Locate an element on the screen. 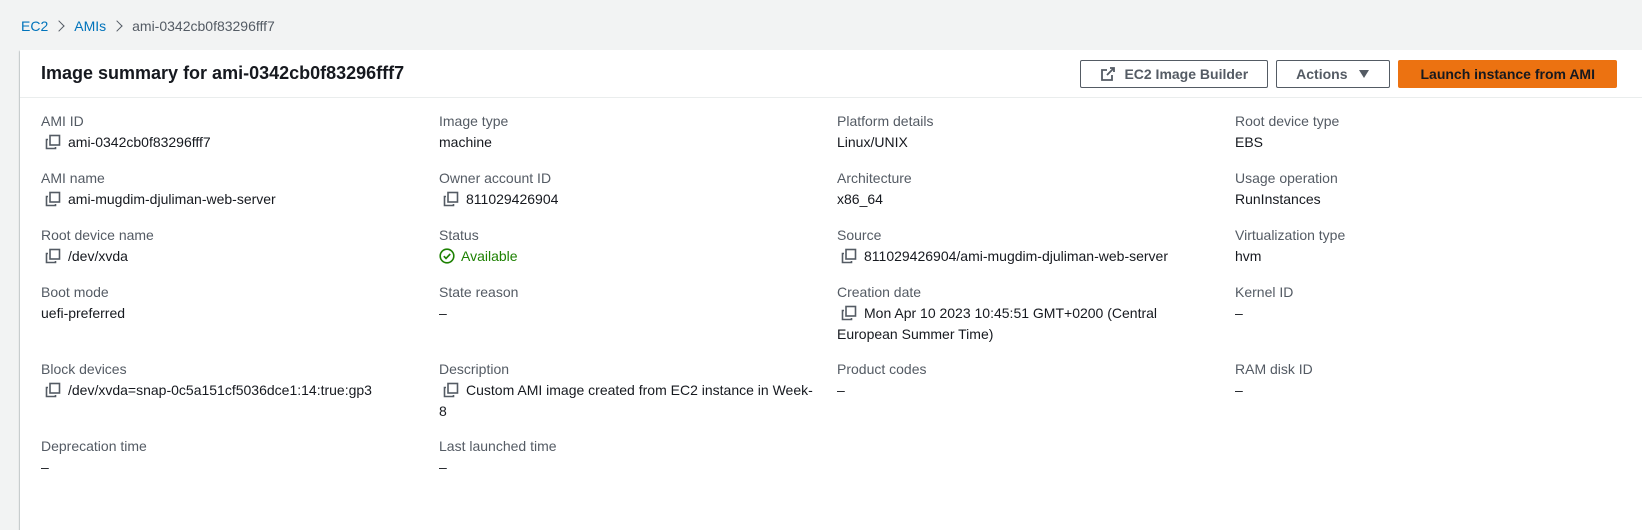 Image resolution: width=1642 pixels, height=530 pixels. breadcrumb-amis: AMIs is located at coordinates (90, 26).